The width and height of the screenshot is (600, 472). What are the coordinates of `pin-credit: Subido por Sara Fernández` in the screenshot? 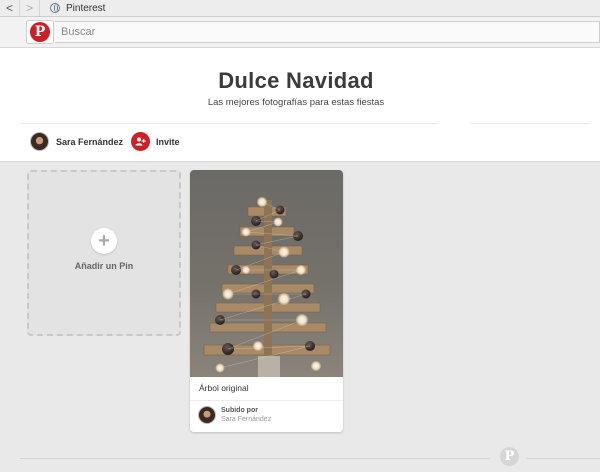 It's located at (234, 415).